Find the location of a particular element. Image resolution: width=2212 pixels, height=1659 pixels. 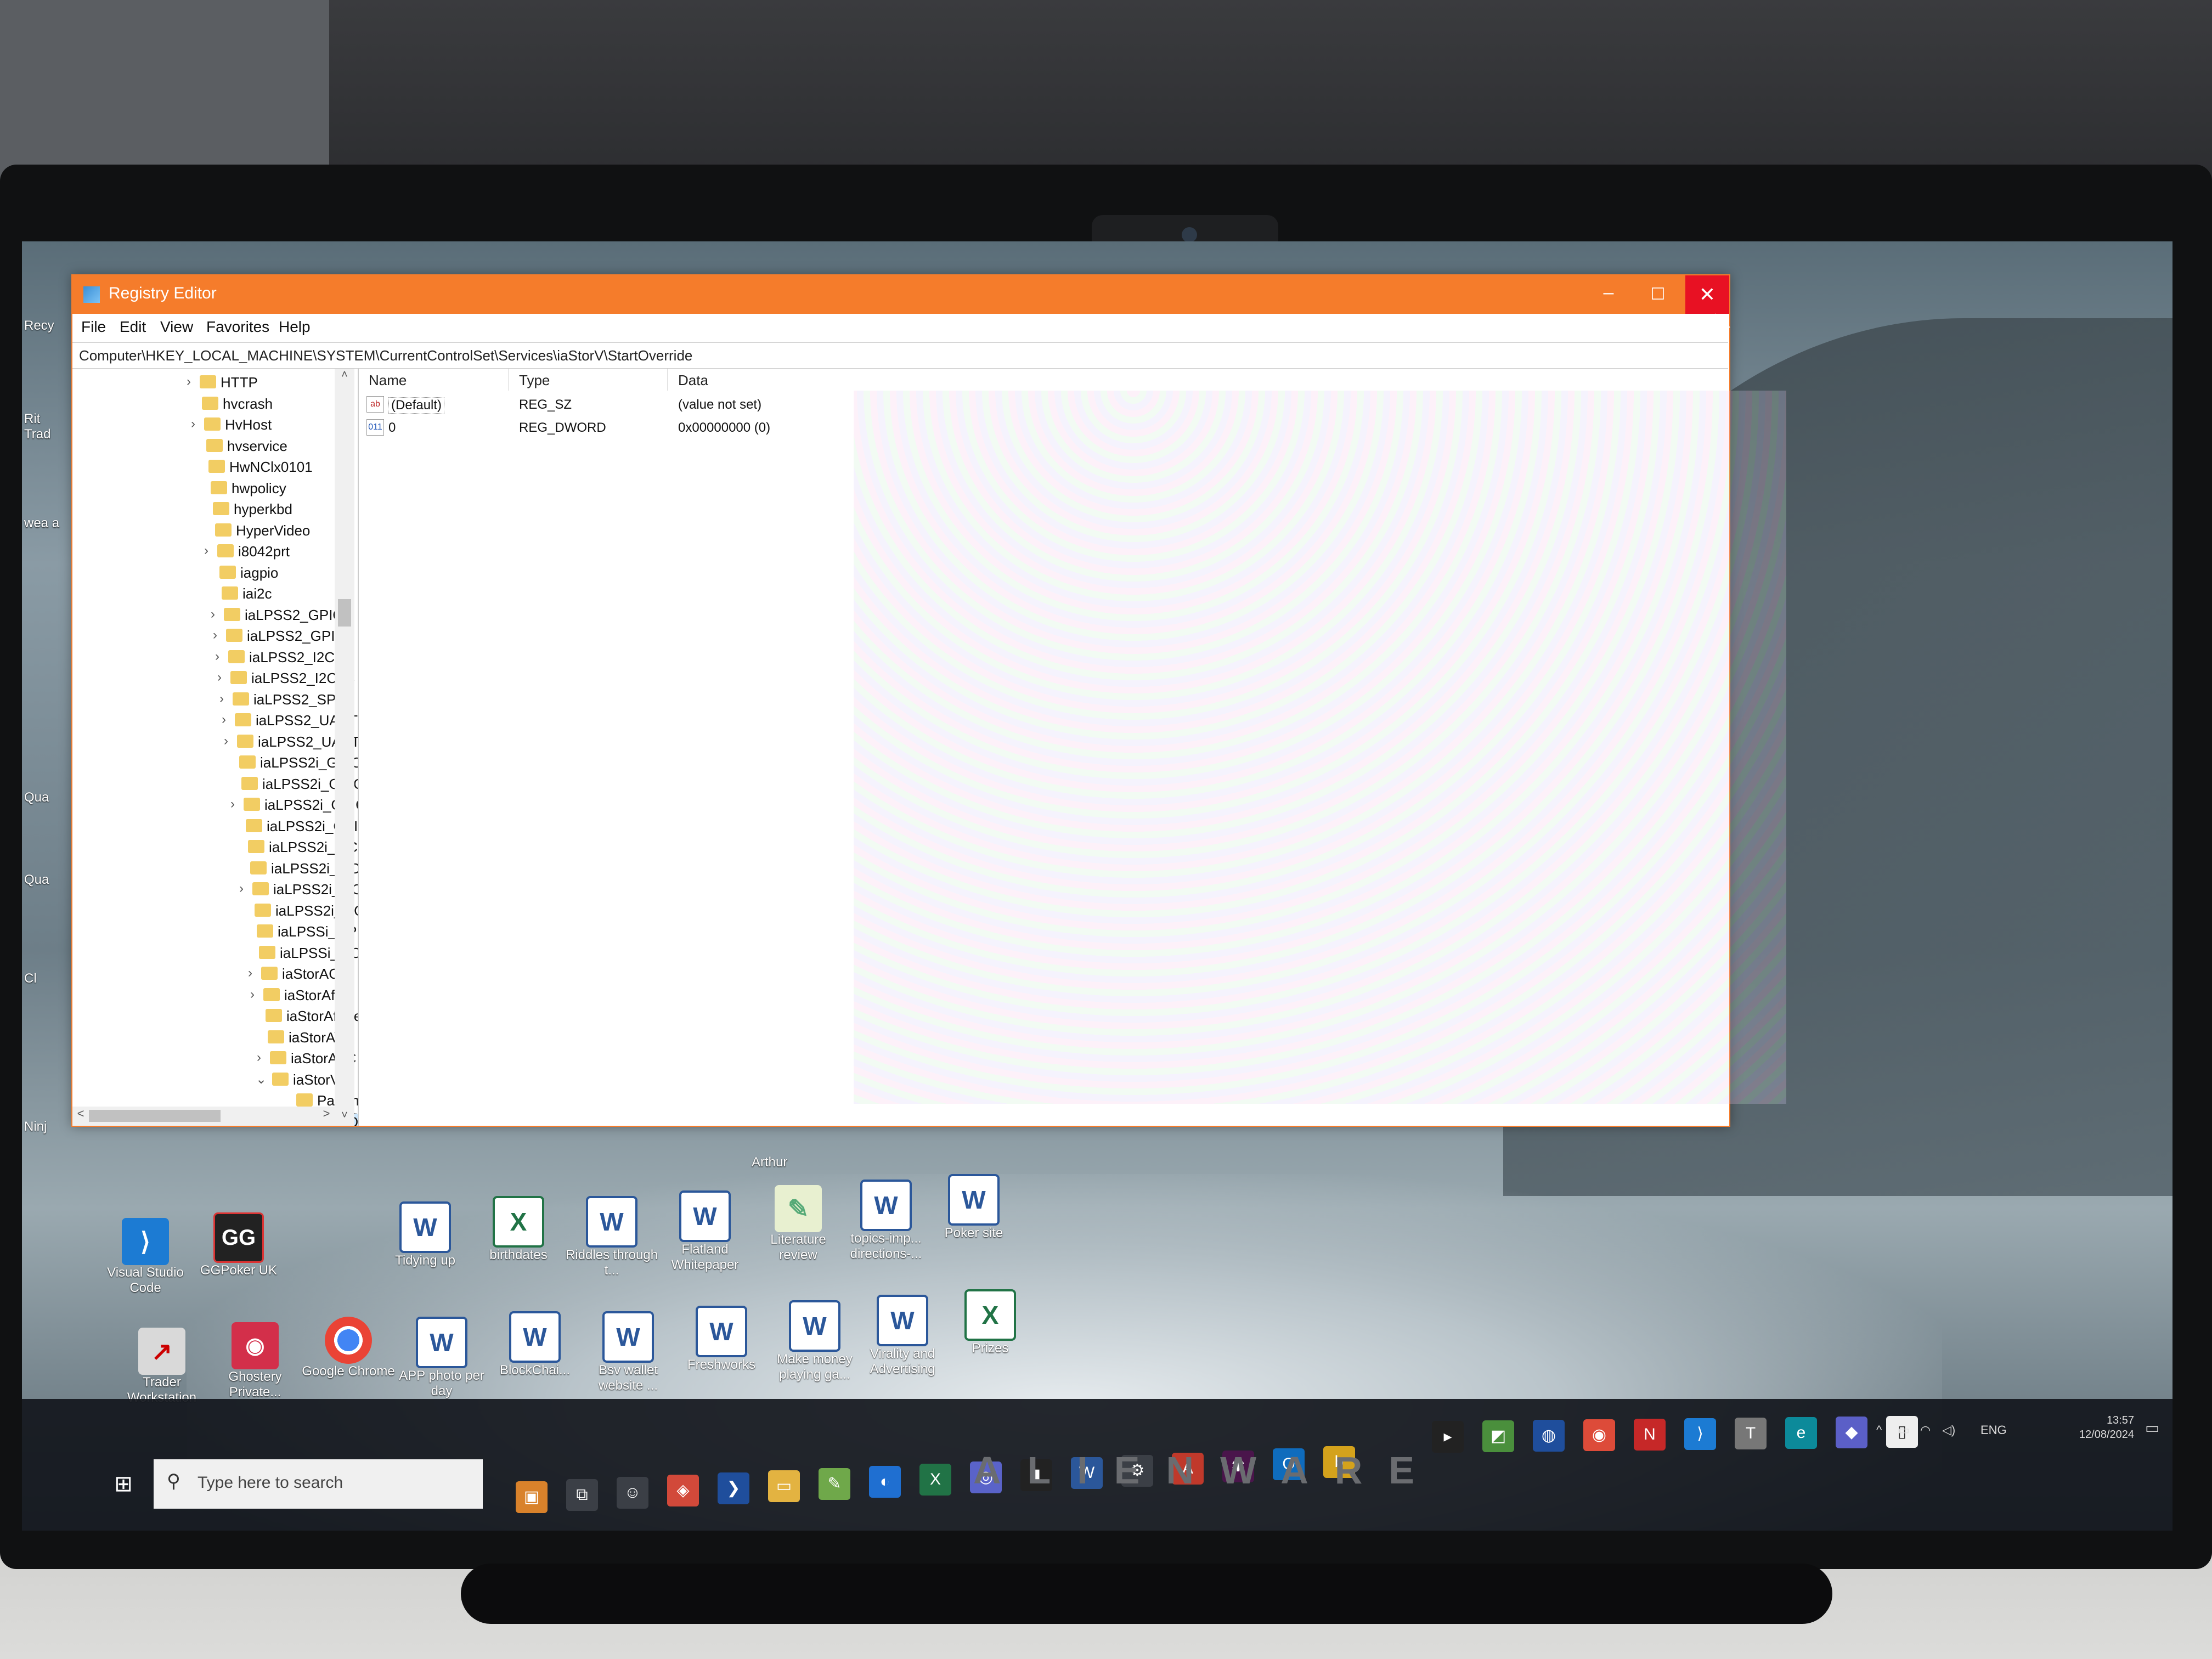

start-button: ⊞ is located at coordinates (123, 1484).